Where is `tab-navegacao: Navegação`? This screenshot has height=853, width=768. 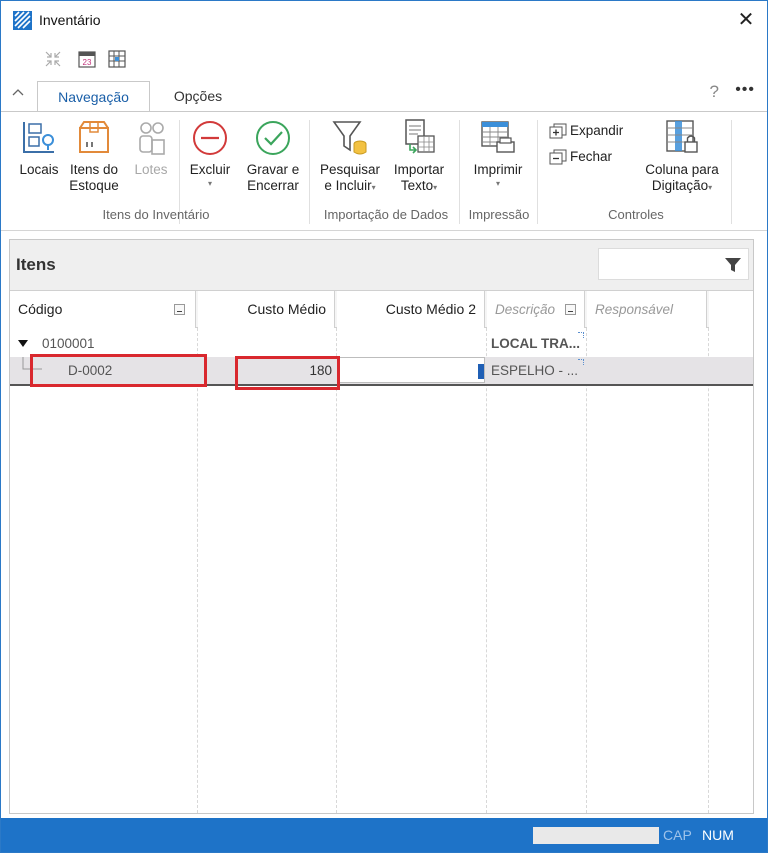
tab-navegacao: Navegação is located at coordinates (93, 96).